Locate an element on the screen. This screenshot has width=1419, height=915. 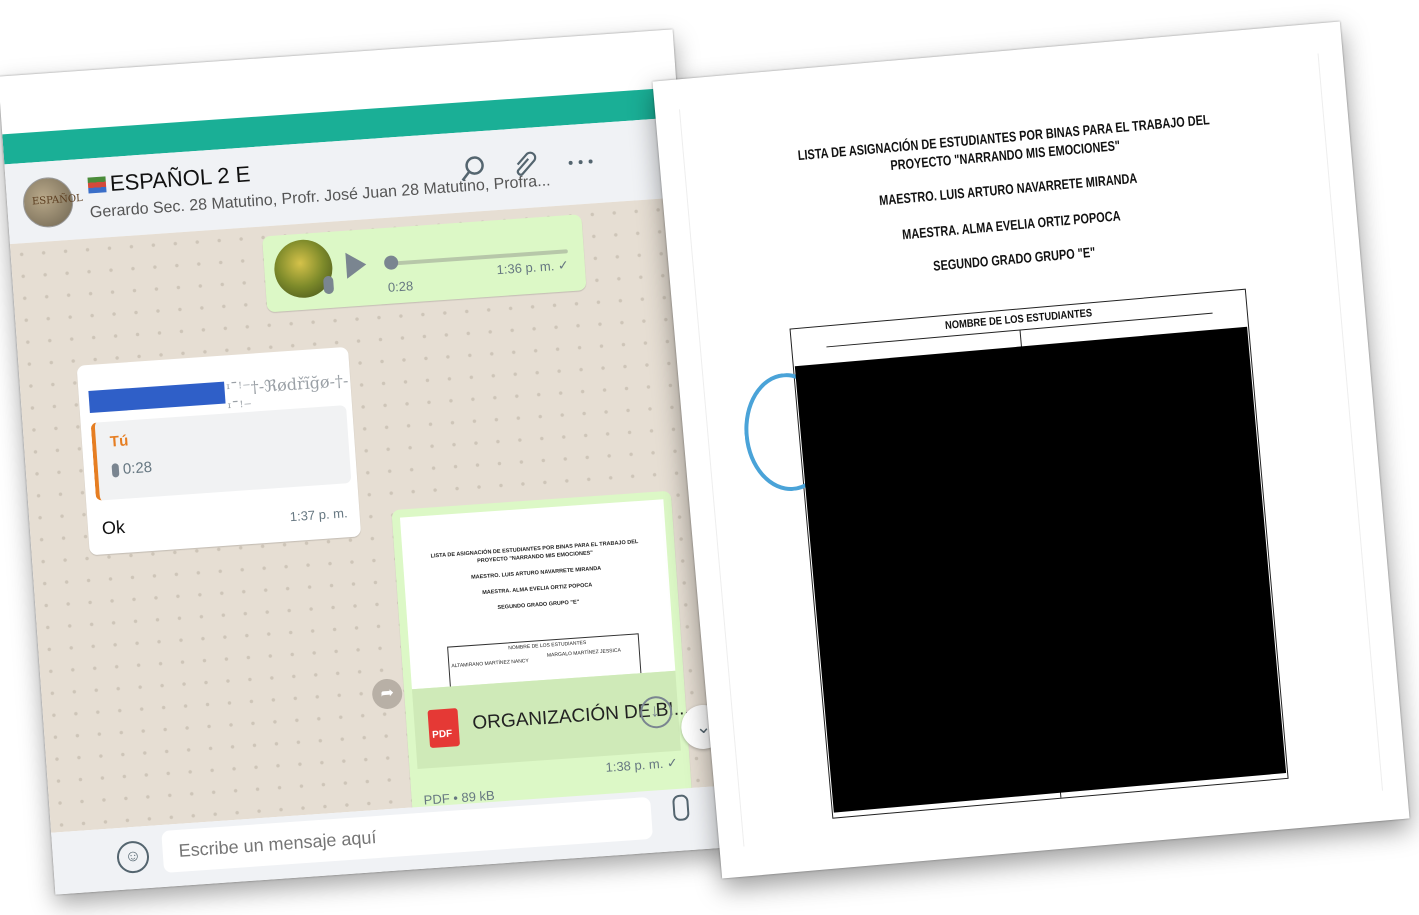
group-title: ESPAÑOL 2 E is located at coordinates (169, 179).